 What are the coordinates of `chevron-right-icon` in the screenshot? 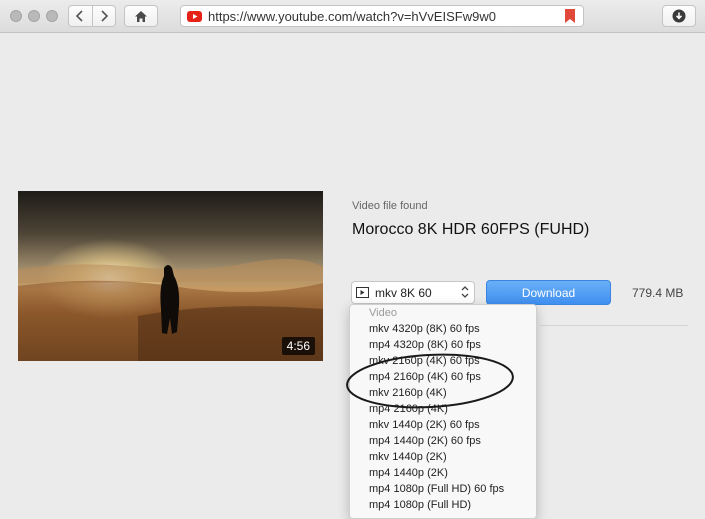 It's located at (104, 16).